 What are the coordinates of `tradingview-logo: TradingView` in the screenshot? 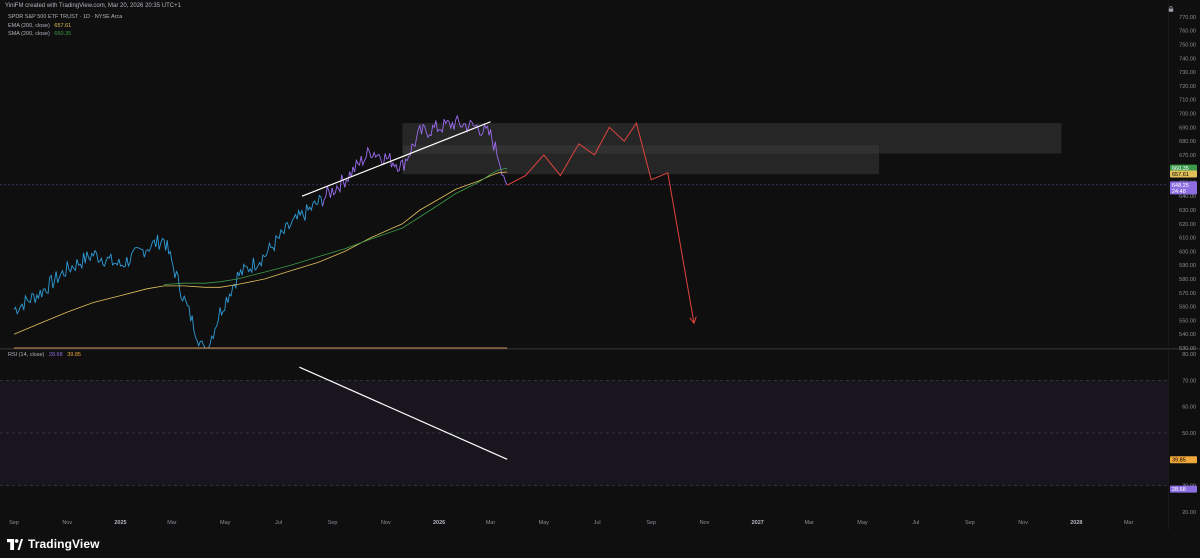 It's located at (53, 544).